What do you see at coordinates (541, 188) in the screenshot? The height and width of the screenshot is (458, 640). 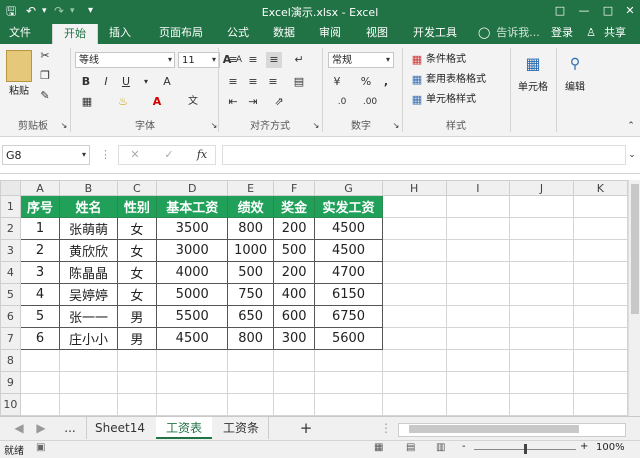 I see `column-header: J` at bounding box center [541, 188].